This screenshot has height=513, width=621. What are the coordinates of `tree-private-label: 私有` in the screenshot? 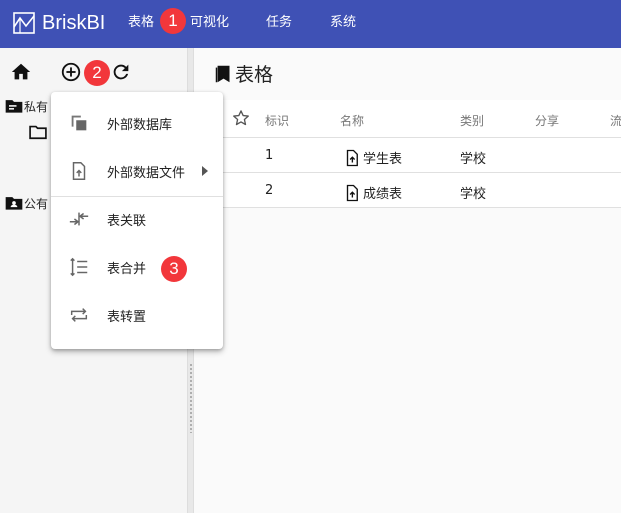 It's located at (36, 106).